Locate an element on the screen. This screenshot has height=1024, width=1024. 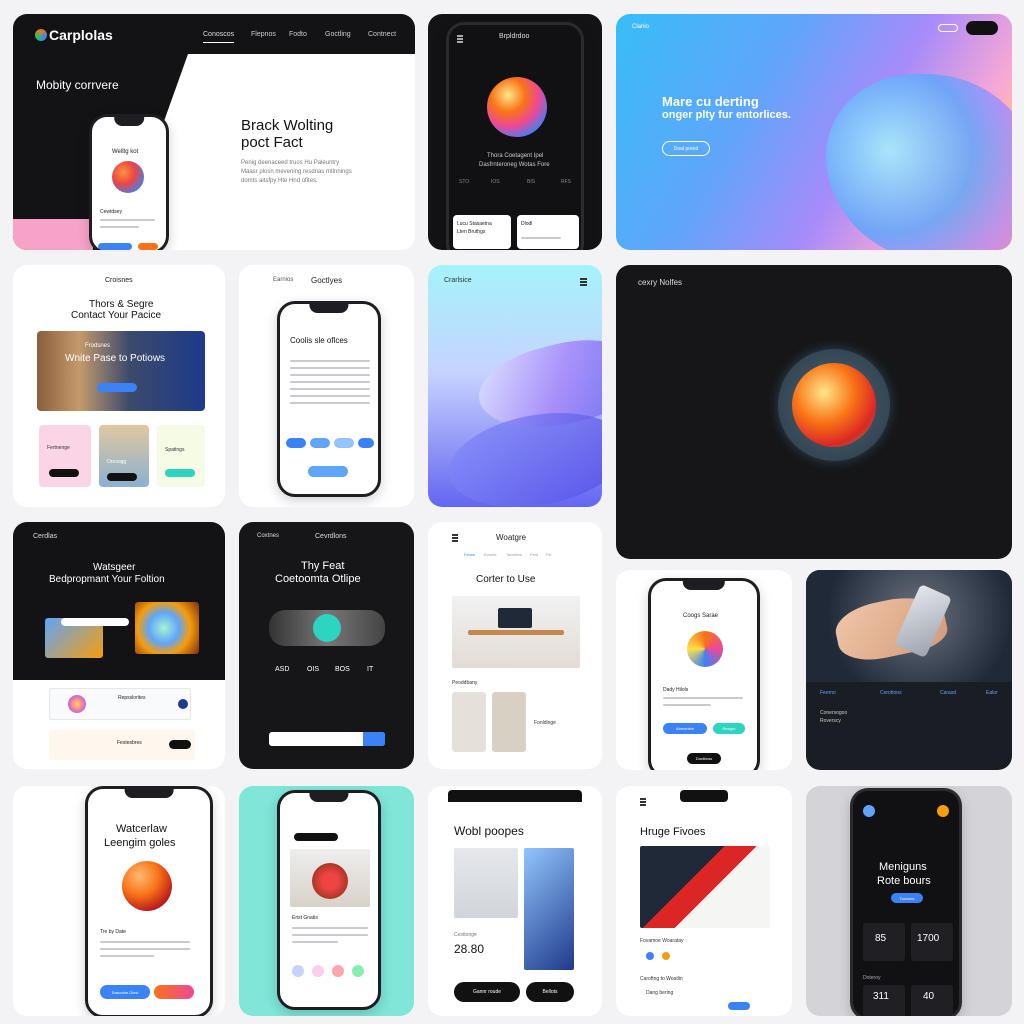
secondary-button: Bellots is located at coordinates (550, 992).